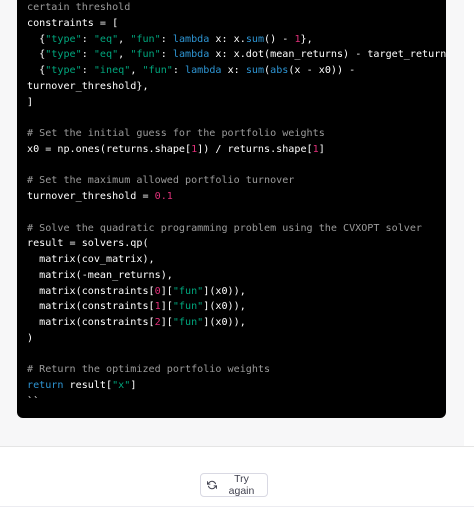 The width and height of the screenshot is (474, 522). What do you see at coordinates (100, 275) in the screenshot?
I see `code-token: matrix(-mean_returns),` at bounding box center [100, 275].